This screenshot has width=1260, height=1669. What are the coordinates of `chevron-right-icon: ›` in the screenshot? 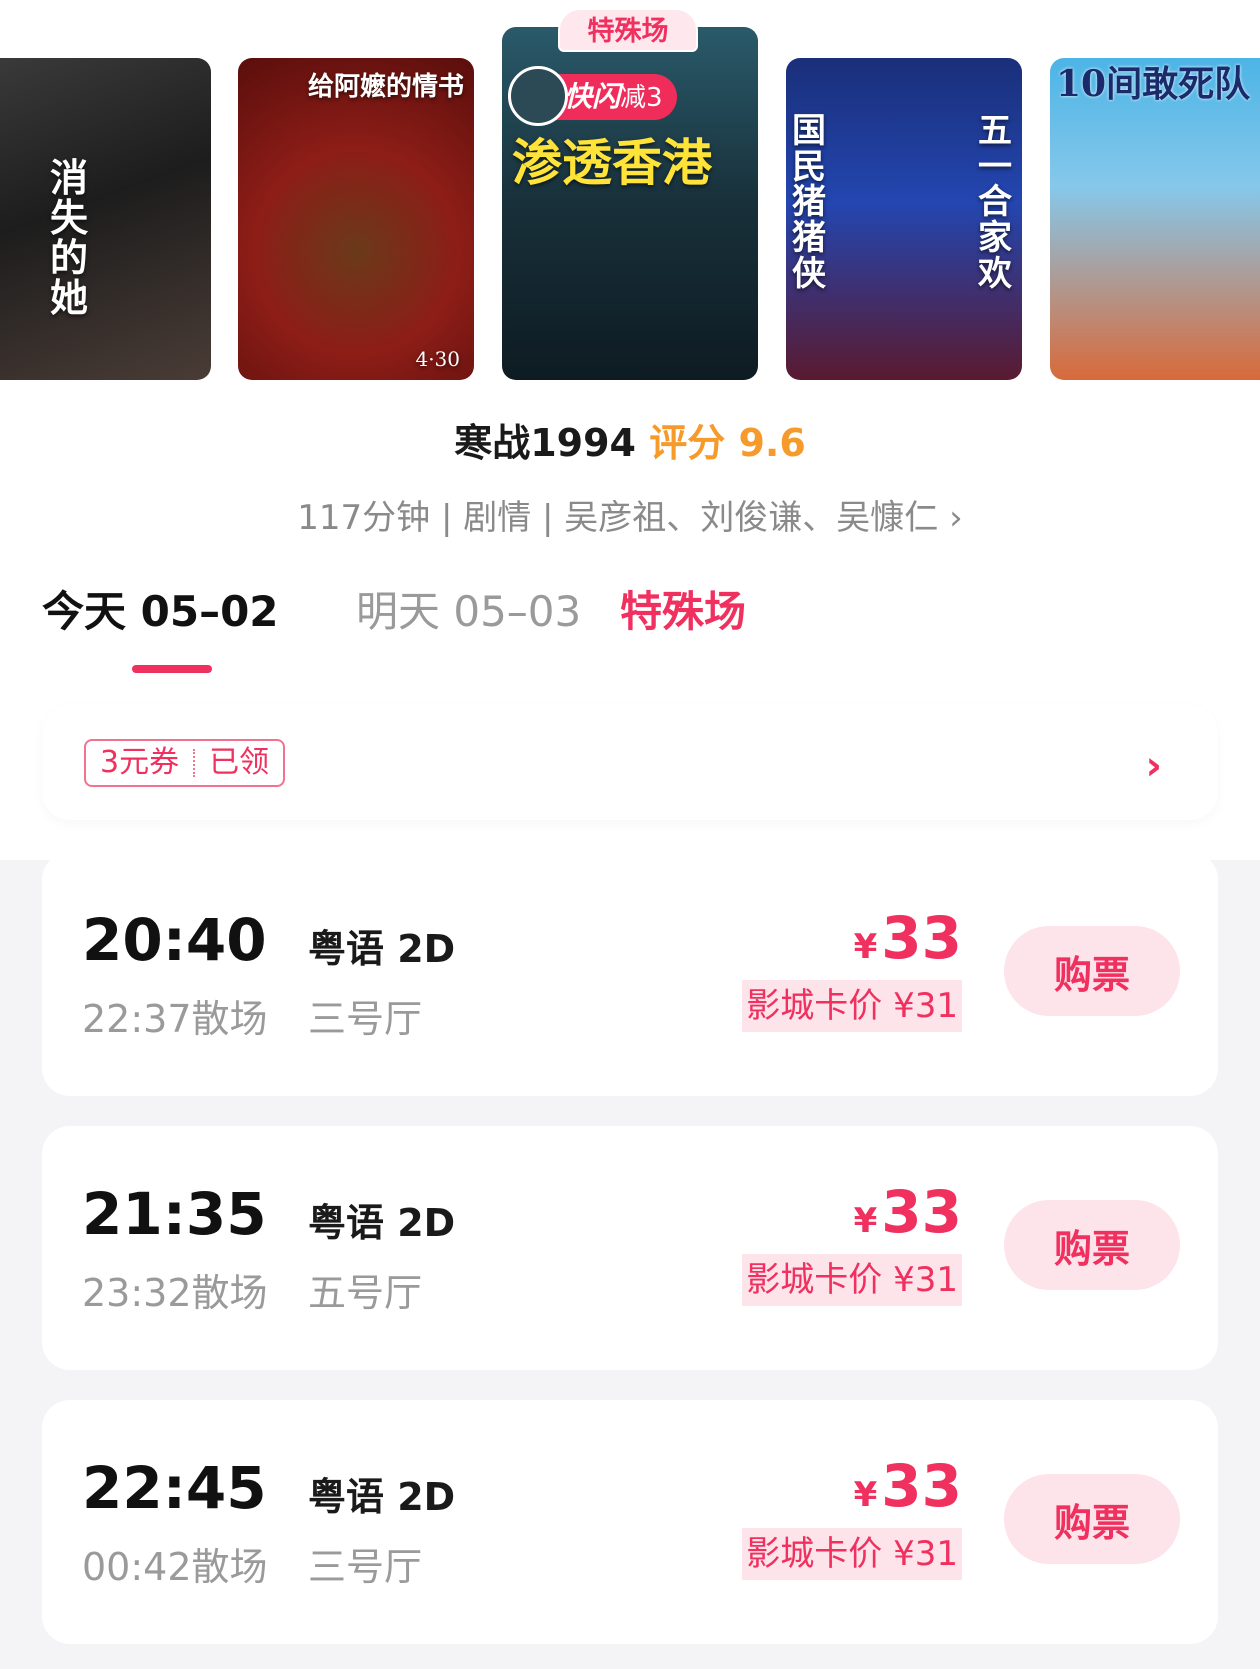 It's located at (1154, 766).